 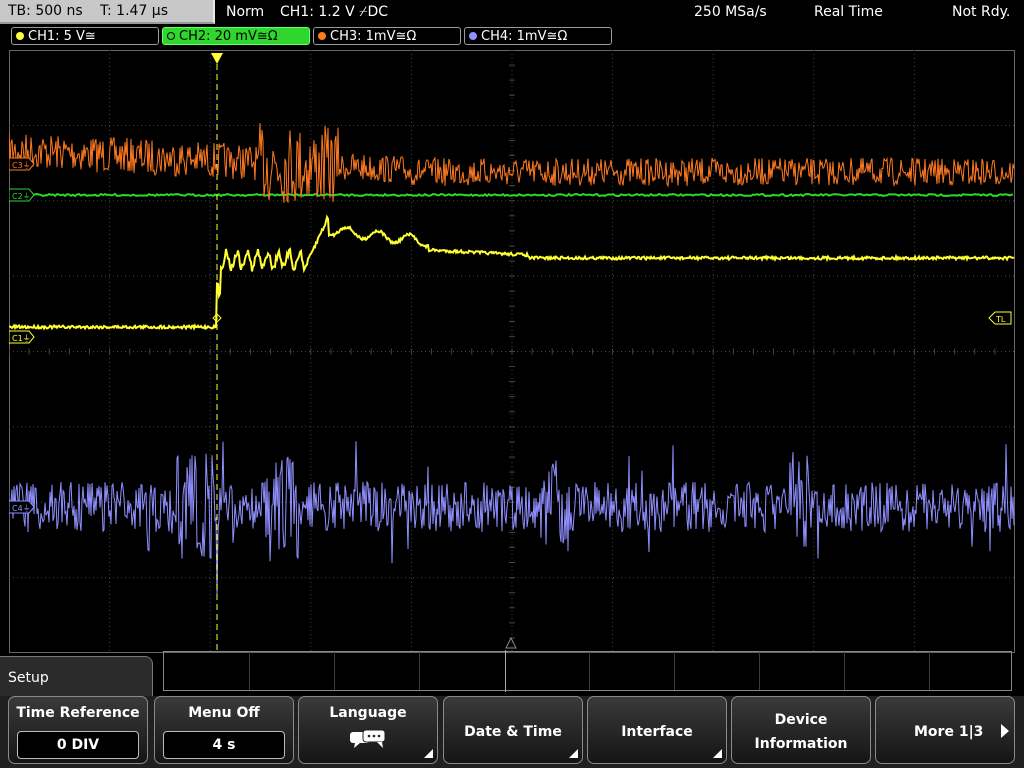 I want to click on menu-title: Setup, so click(x=28, y=678).